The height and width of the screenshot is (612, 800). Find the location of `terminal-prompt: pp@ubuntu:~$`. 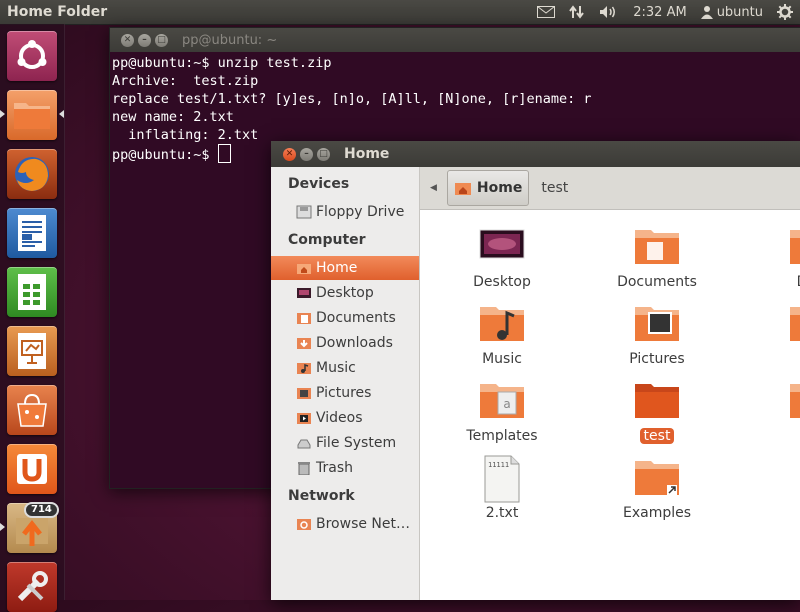

terminal-prompt: pp@ubuntu:~$ is located at coordinates (165, 155).